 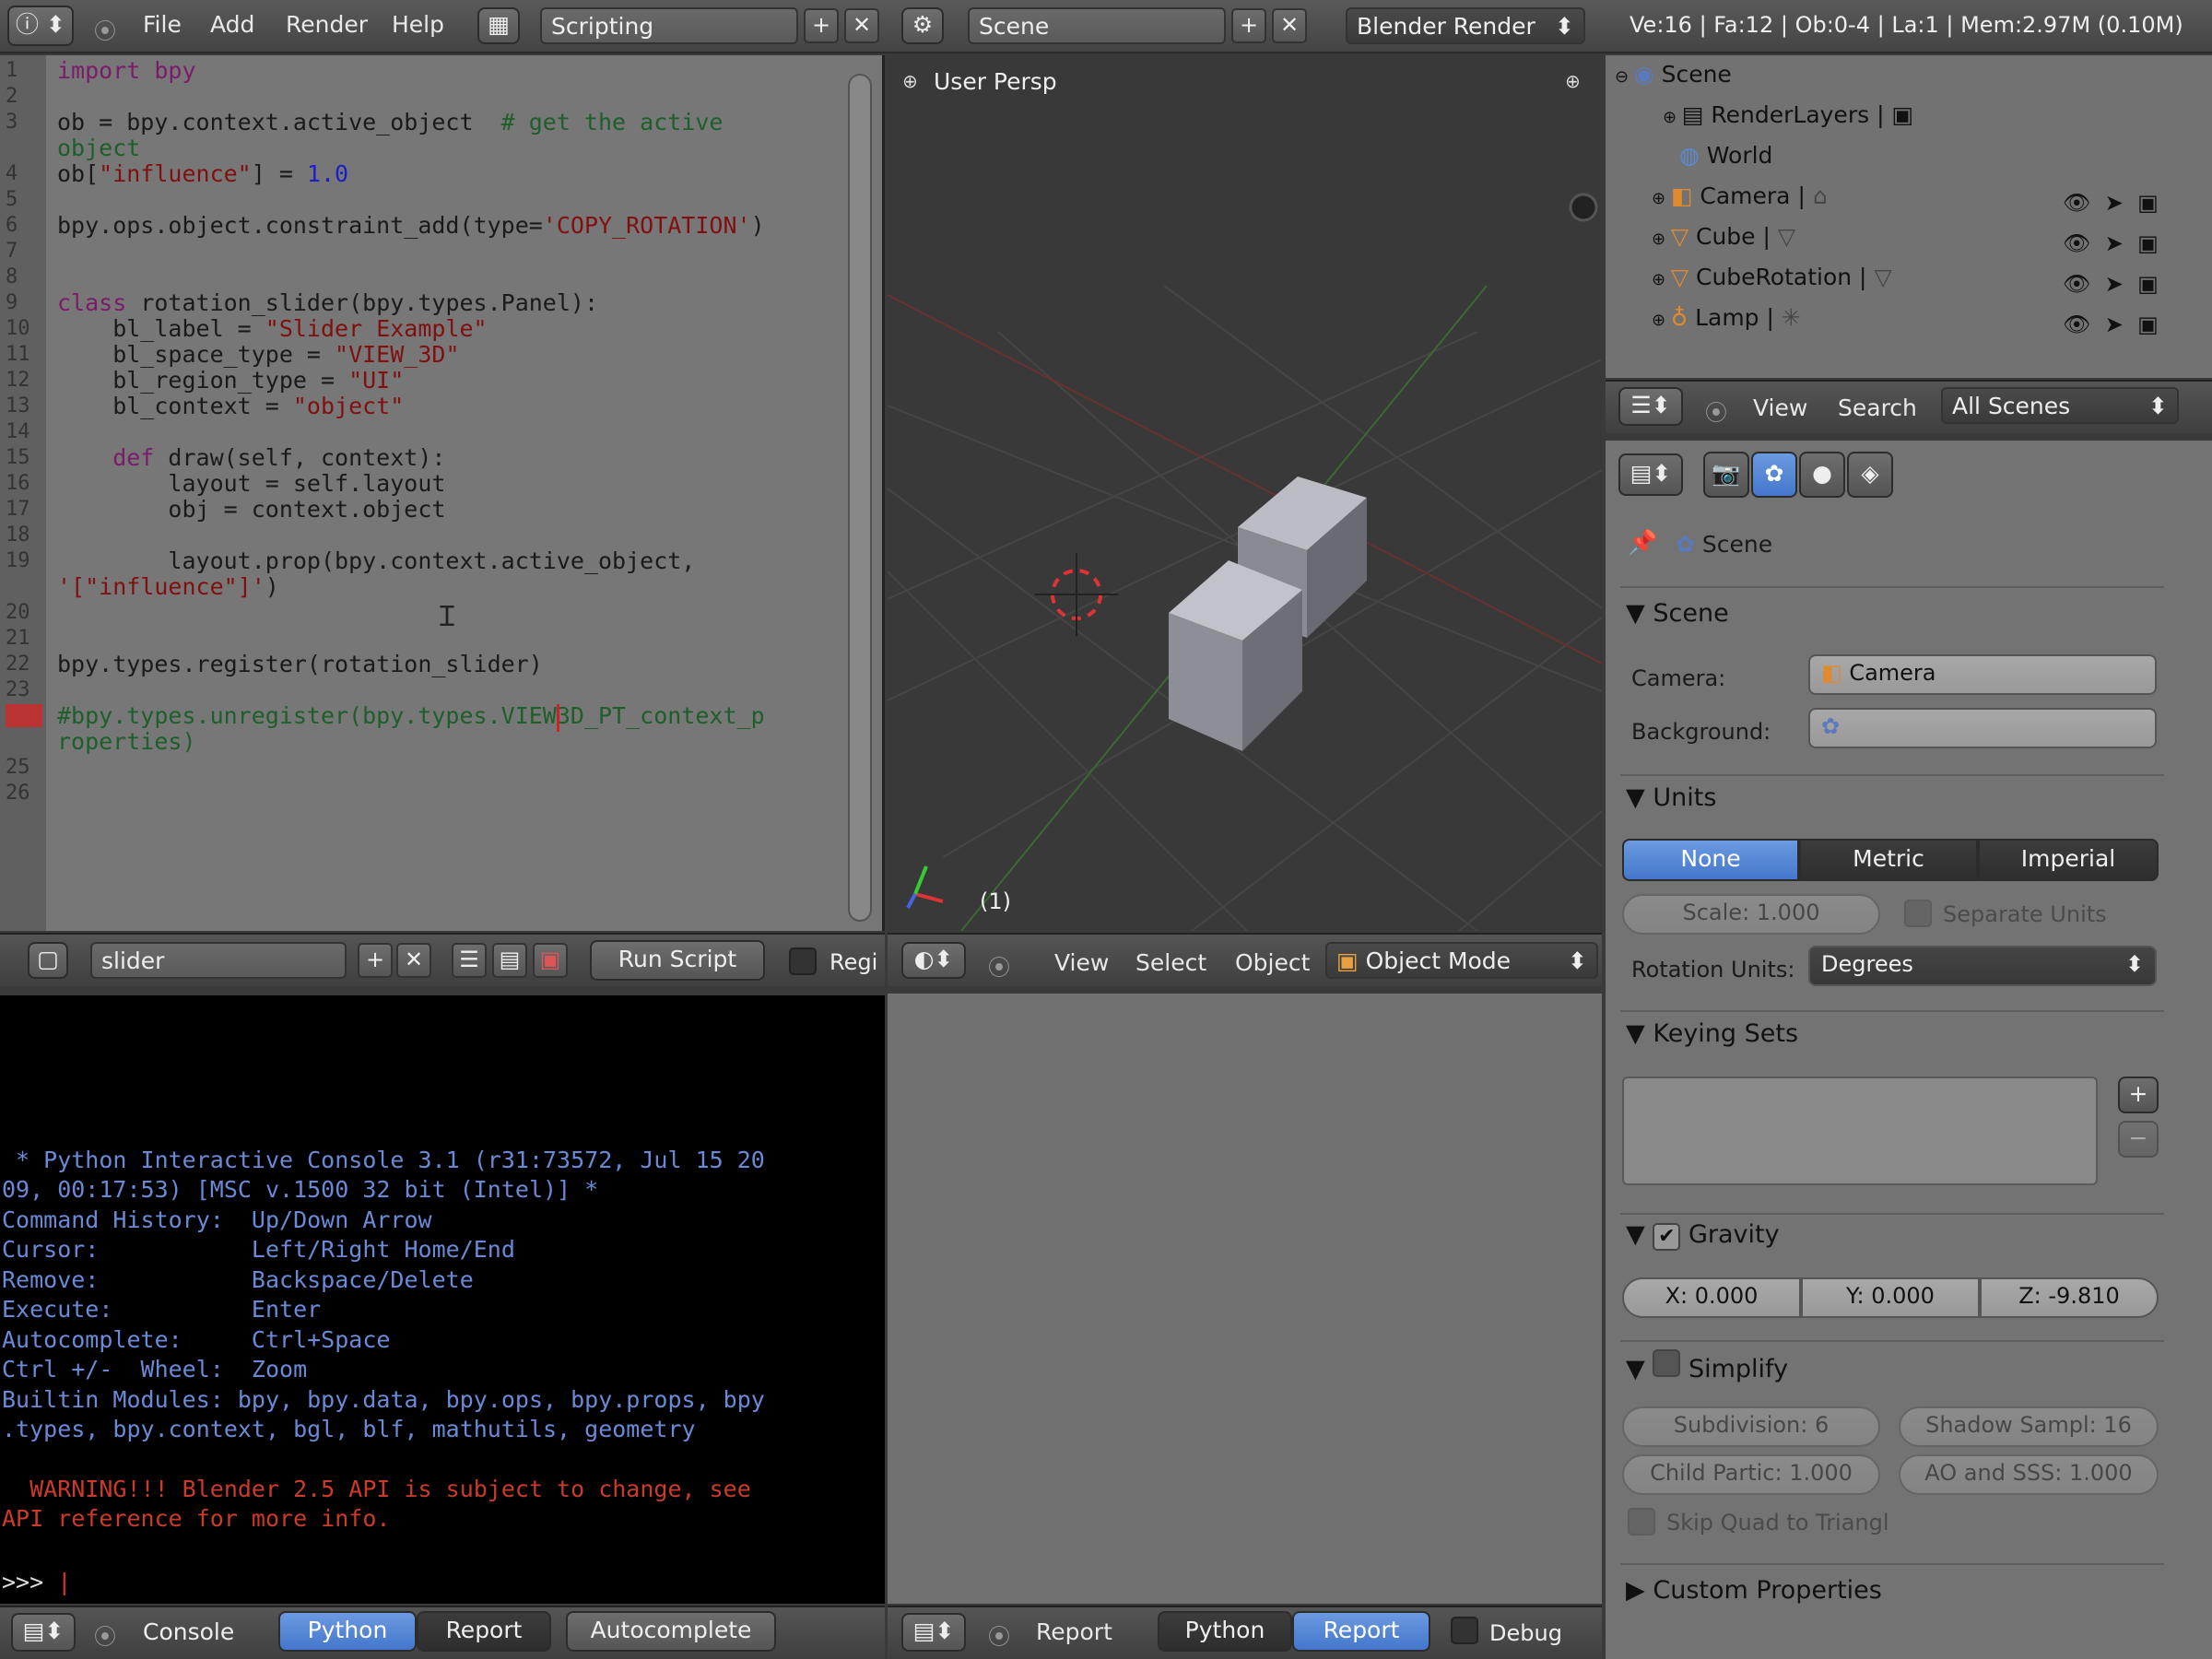 What do you see at coordinates (1982, 674) in the screenshot?
I see `camera-field: ◧ Camera` at bounding box center [1982, 674].